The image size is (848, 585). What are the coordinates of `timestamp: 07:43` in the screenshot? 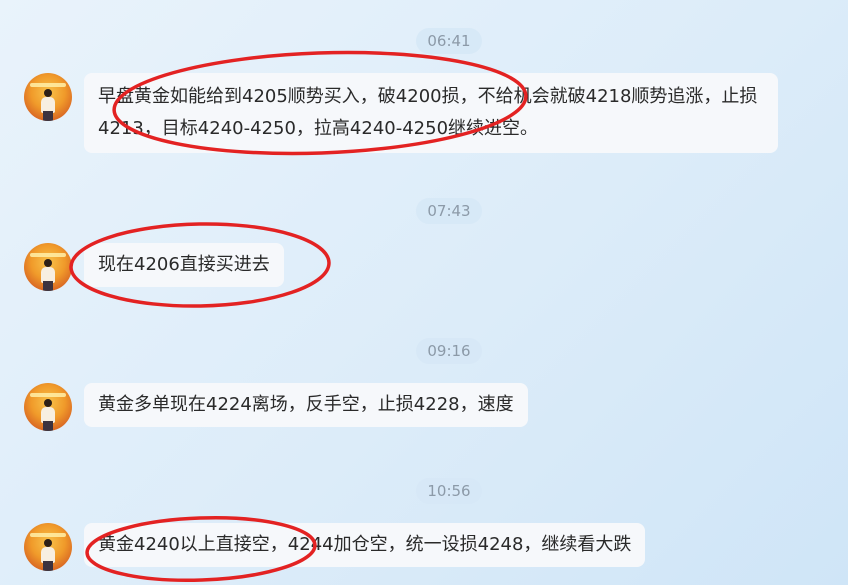 It's located at (449, 211).